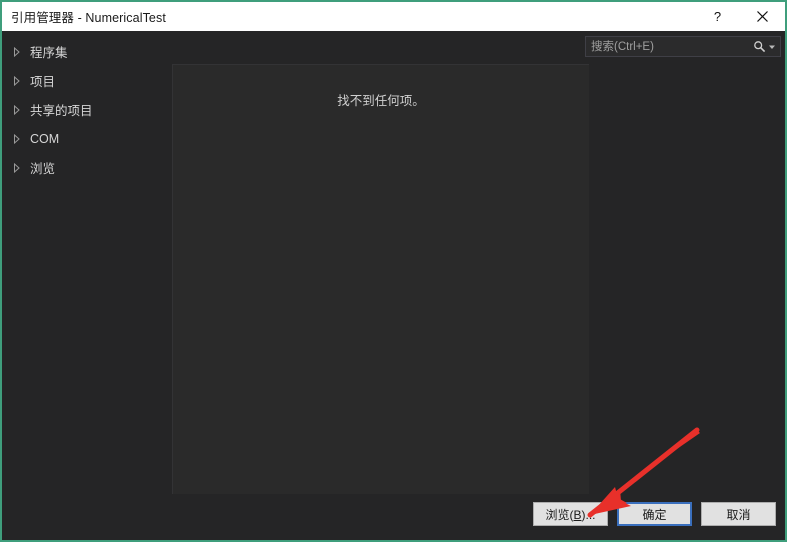 Image resolution: width=787 pixels, height=542 pixels. I want to click on ok-button: 确定, so click(654, 514).